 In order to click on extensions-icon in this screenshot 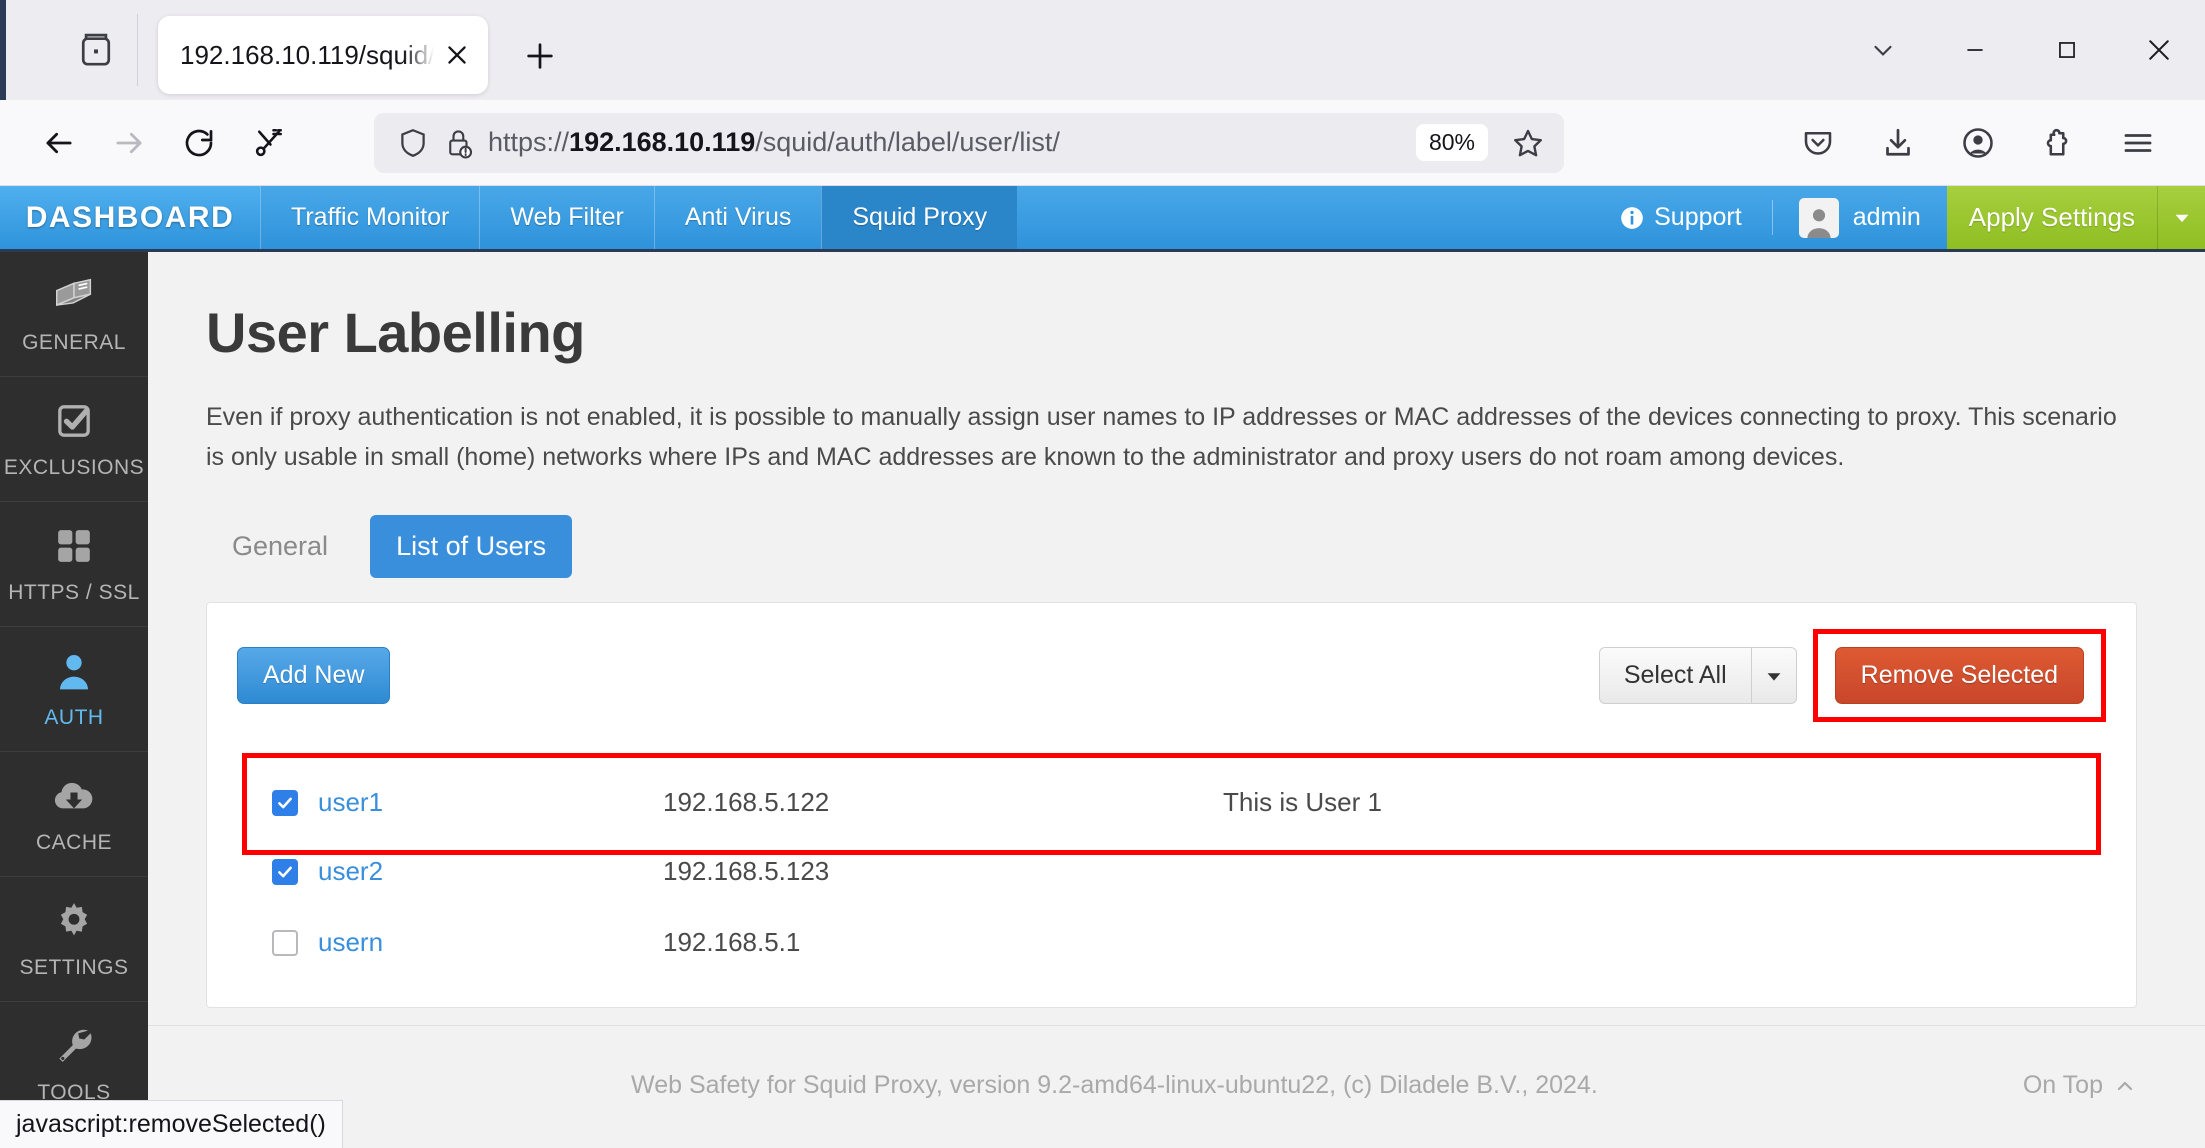, I will do `click(2058, 143)`.